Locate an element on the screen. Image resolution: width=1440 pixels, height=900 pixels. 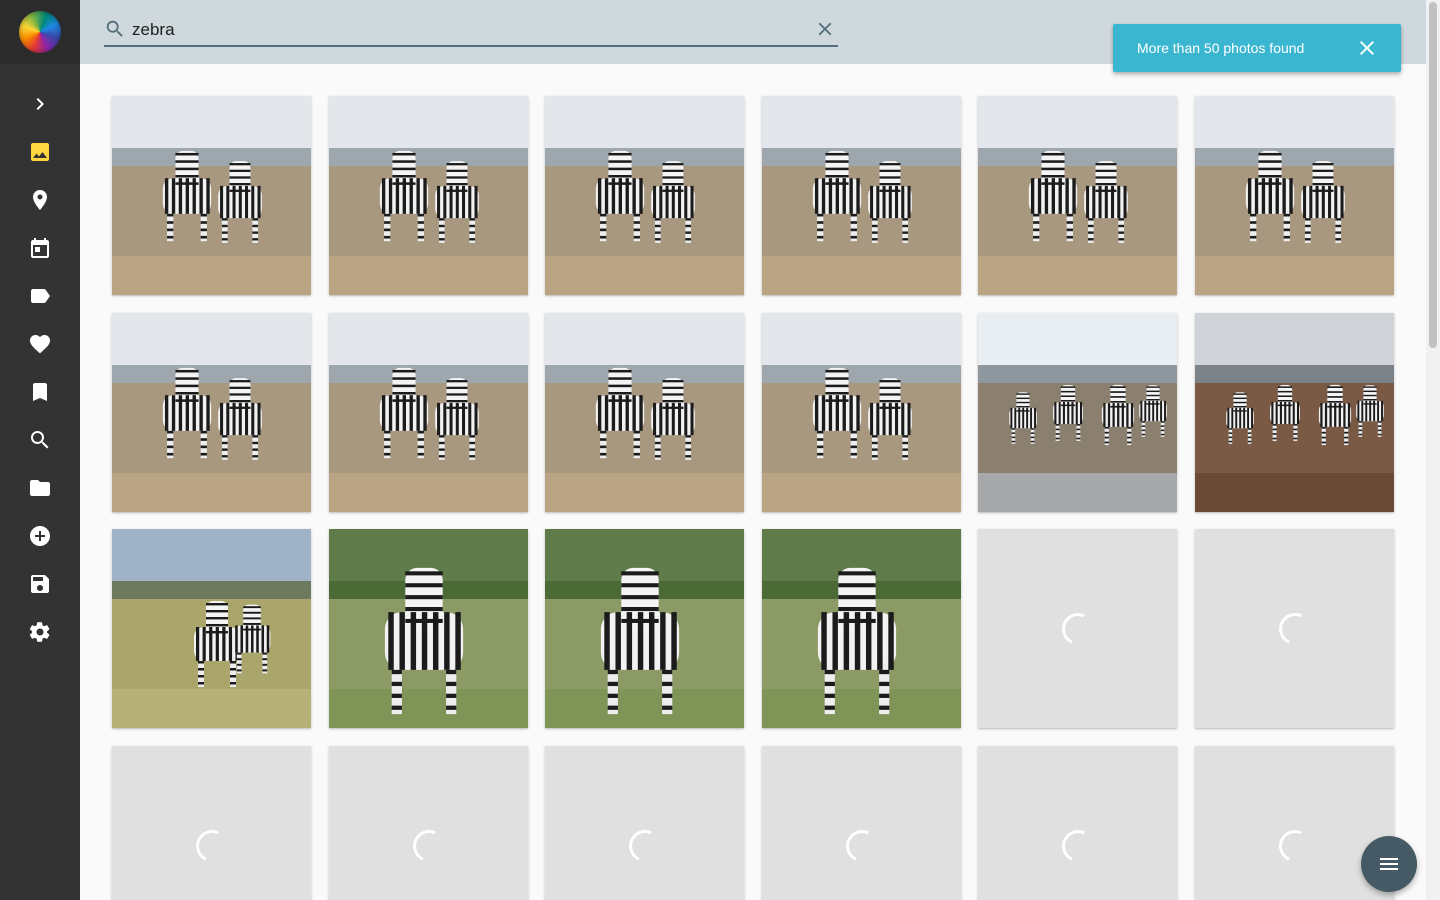
folder-icon is located at coordinates (40, 488).